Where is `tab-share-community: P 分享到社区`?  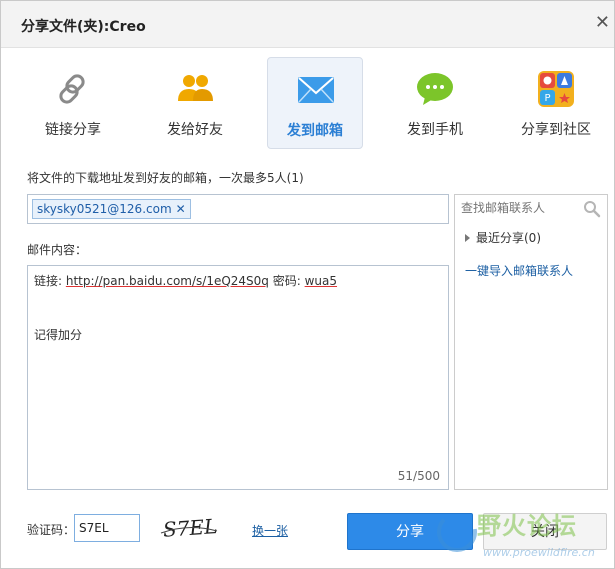
tab-share-community: P 分享到社区 is located at coordinates (556, 103).